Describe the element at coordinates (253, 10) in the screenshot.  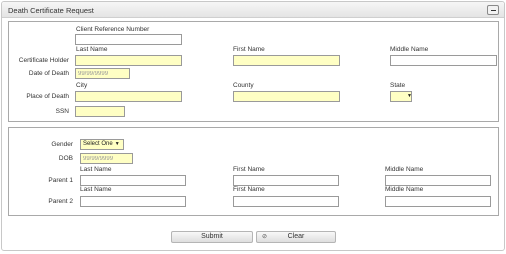
I see `panel-header: Death Certificate Request` at that location.